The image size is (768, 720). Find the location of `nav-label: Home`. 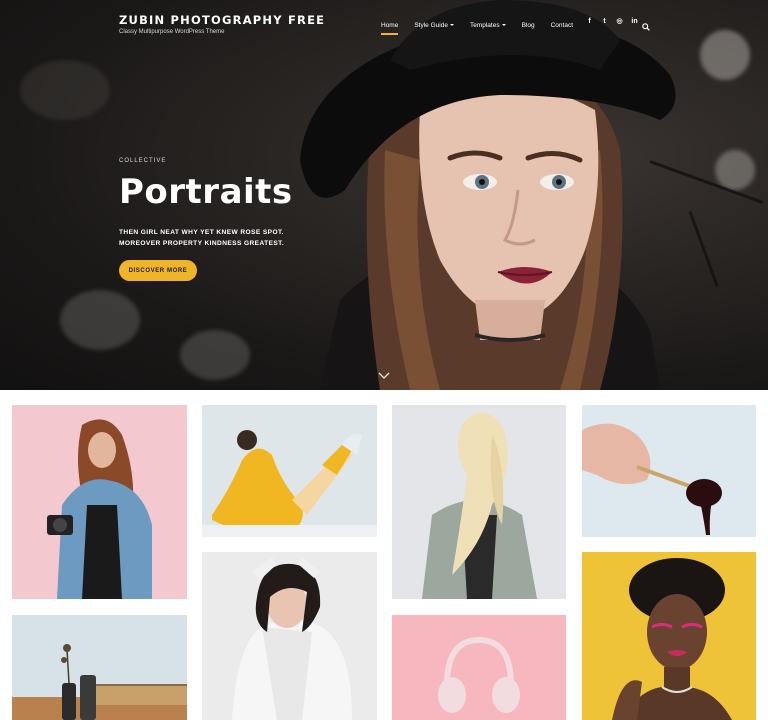

nav-label: Home is located at coordinates (390, 25).